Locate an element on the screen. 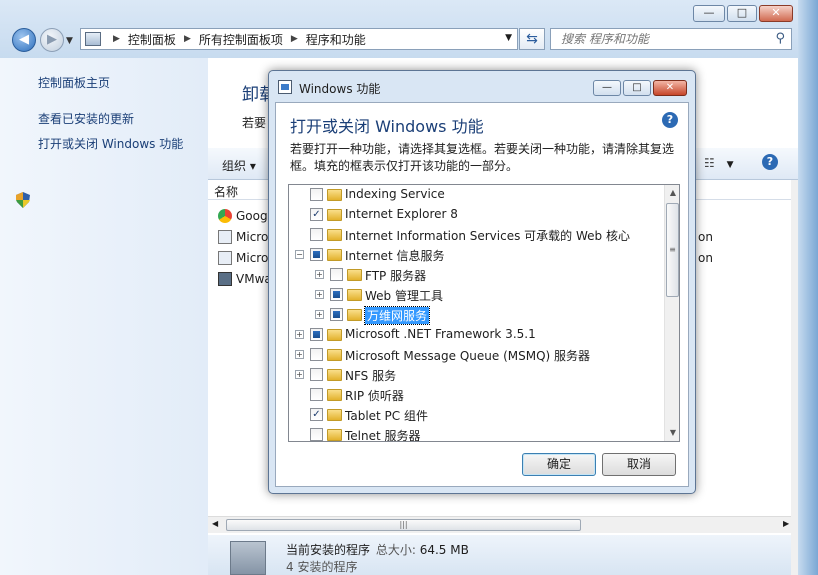 This screenshot has width=818, height=575. feature-row: + FTP 服务器 is located at coordinates (476, 275).